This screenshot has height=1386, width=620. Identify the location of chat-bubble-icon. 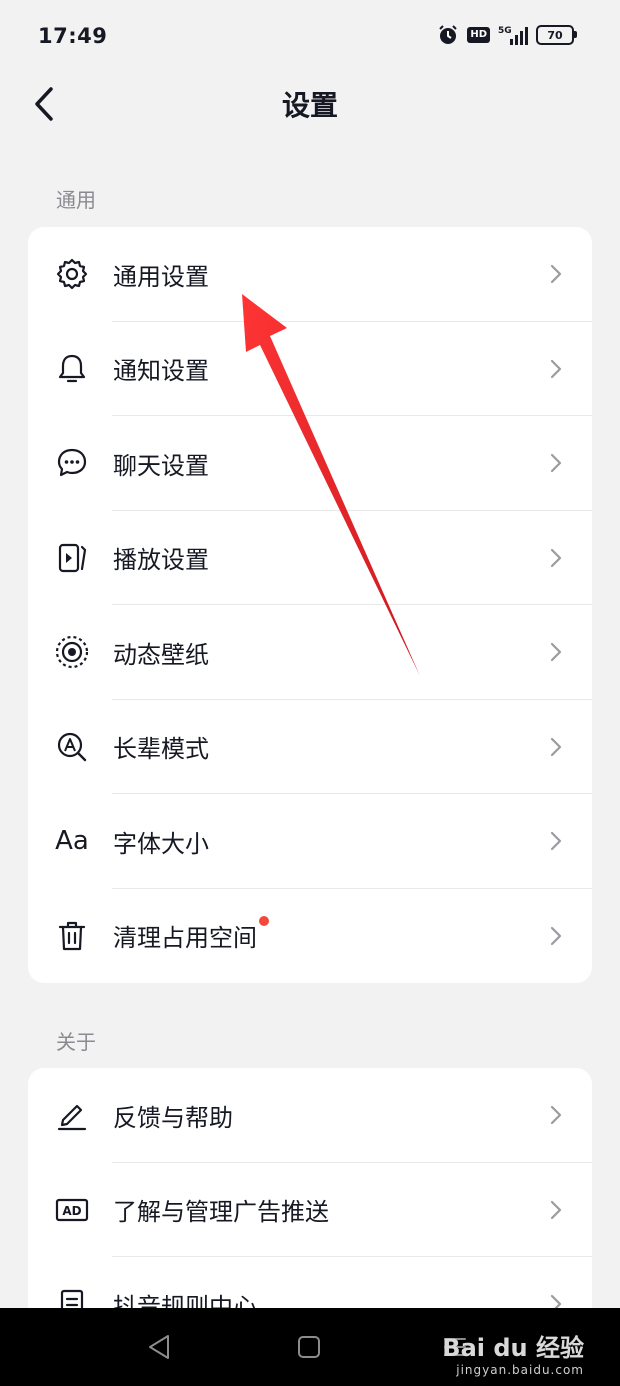
(72, 463).